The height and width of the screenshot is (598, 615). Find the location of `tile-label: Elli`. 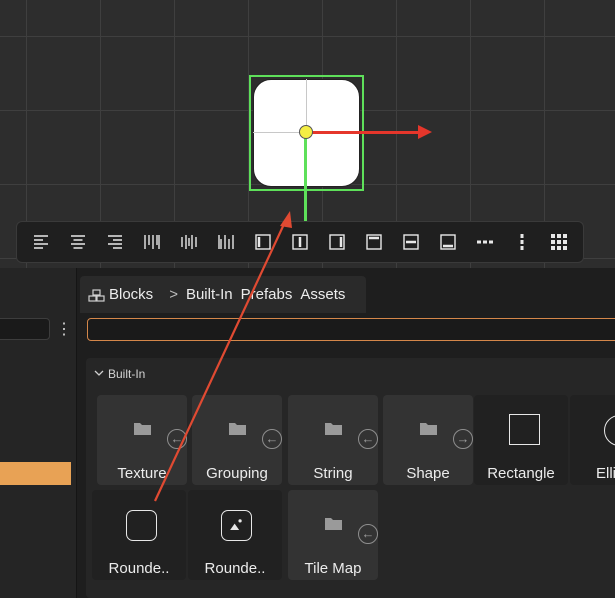

tile-label: Elli is located at coordinates (605, 473).